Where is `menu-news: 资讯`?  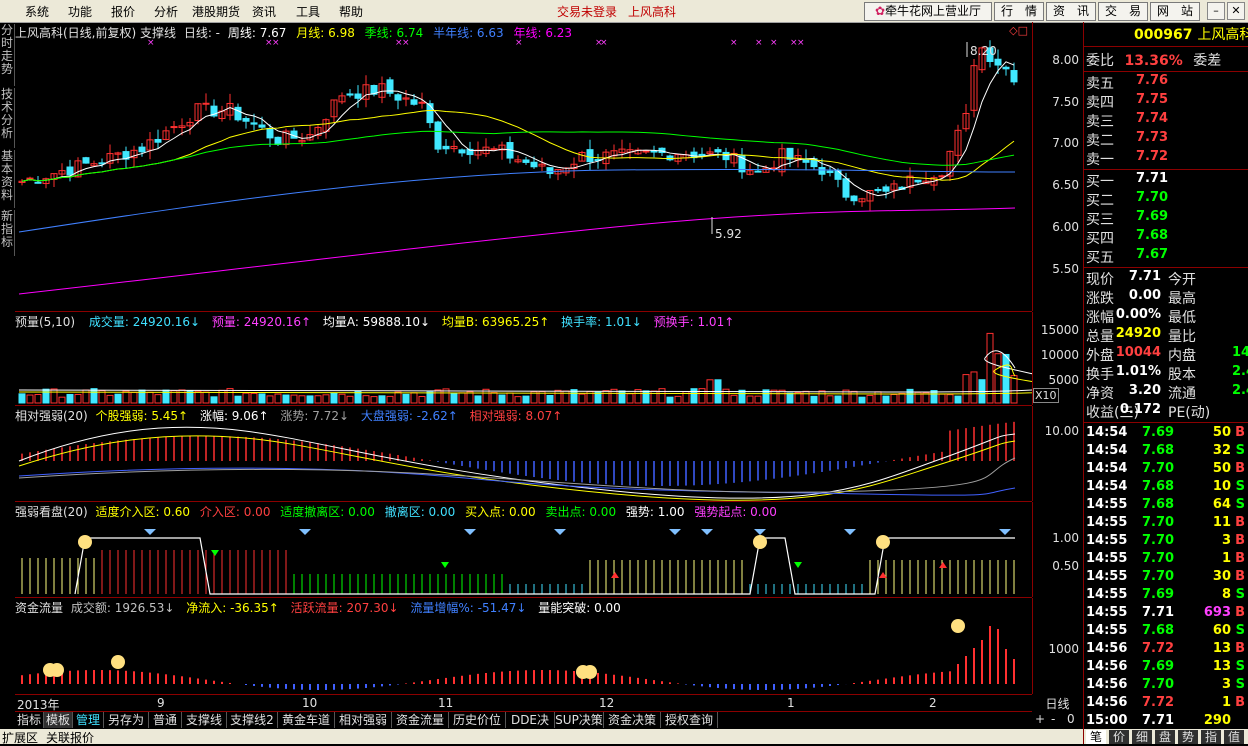
menu-news: 资讯 is located at coordinates (264, 11).